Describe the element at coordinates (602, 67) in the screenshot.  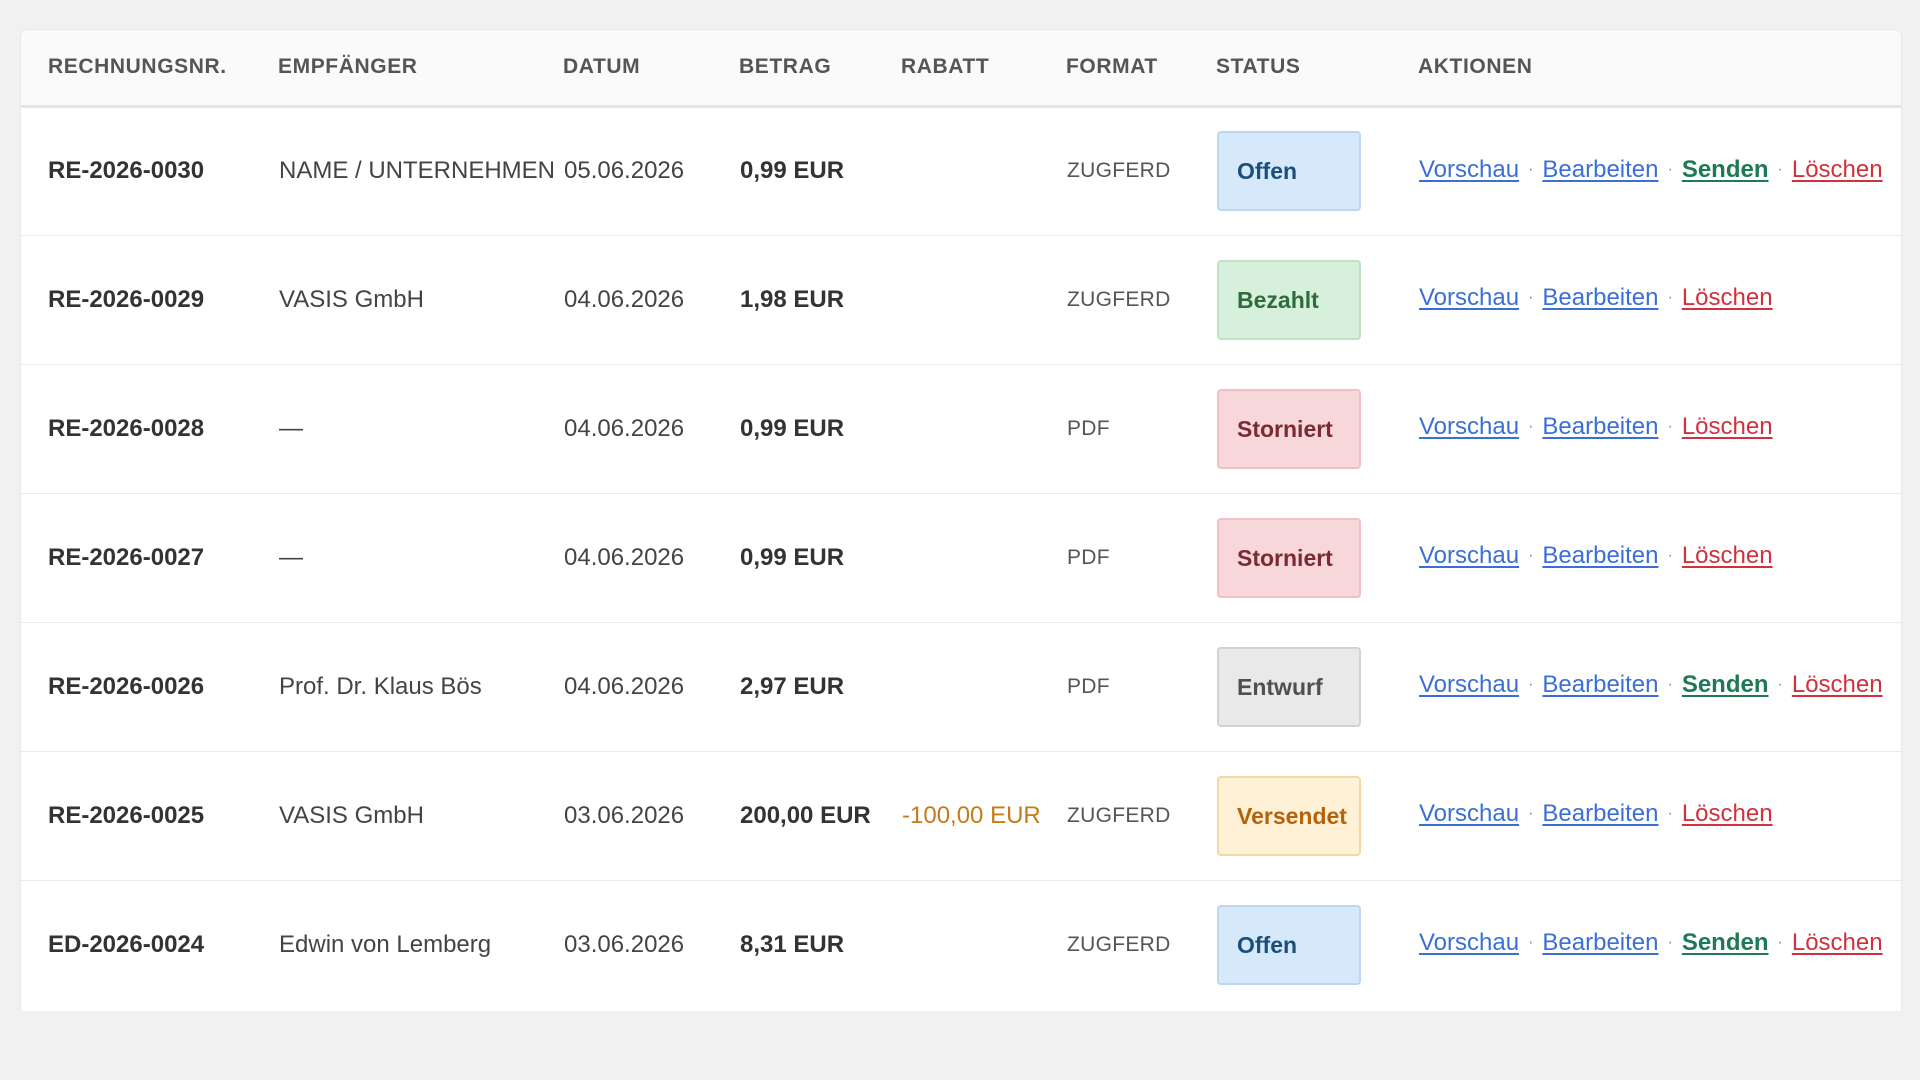
I see `header-date: DATUM` at that location.